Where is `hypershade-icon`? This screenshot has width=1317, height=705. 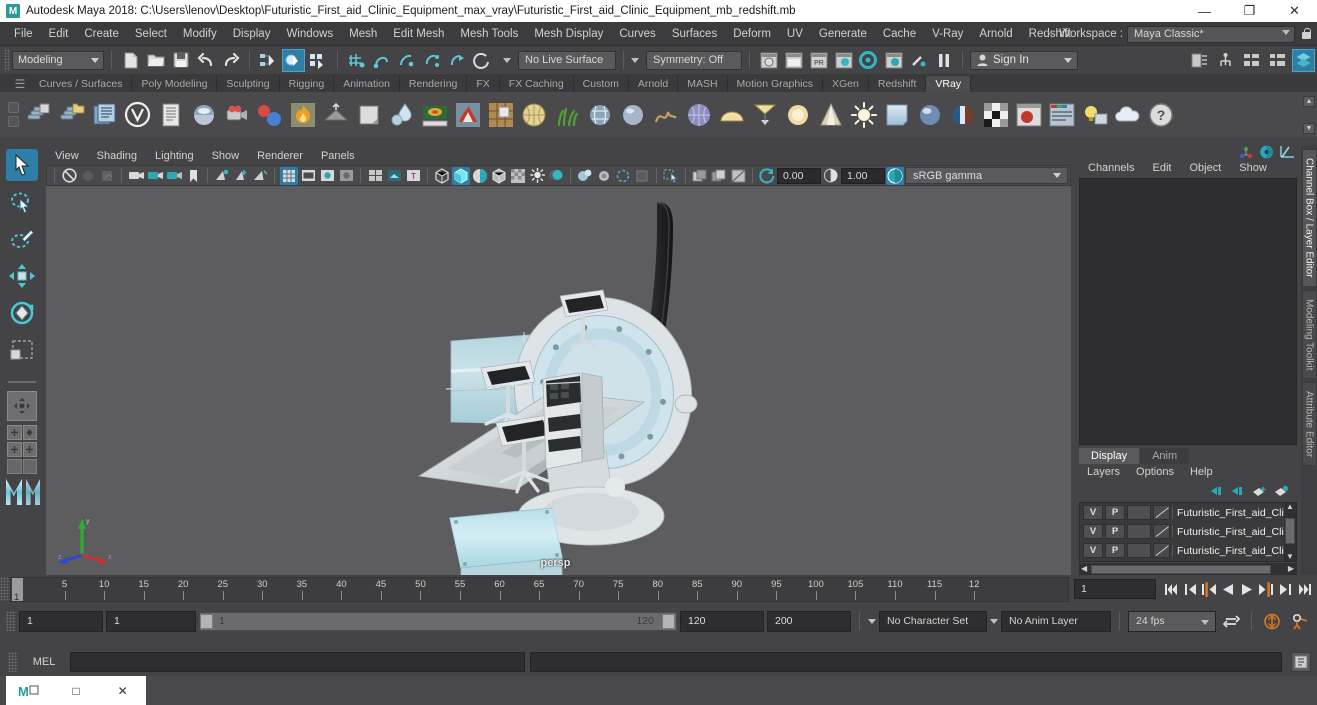 hypershade-icon is located at coordinates (843, 60).